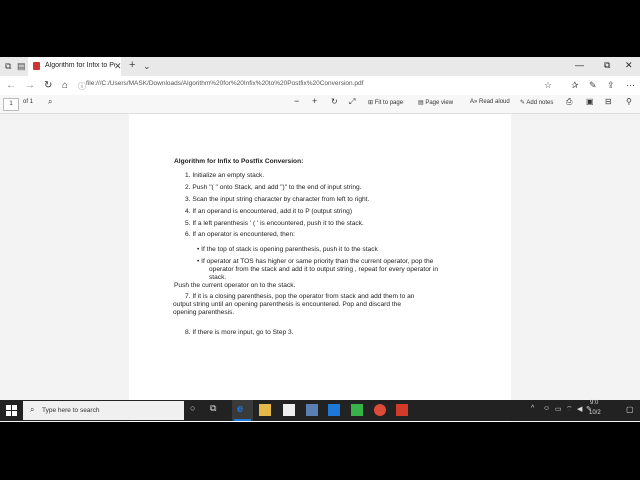 The width and height of the screenshot is (640, 480). Describe the element at coordinates (579, 409) in the screenshot. I see `volume-icon: ◀` at that location.